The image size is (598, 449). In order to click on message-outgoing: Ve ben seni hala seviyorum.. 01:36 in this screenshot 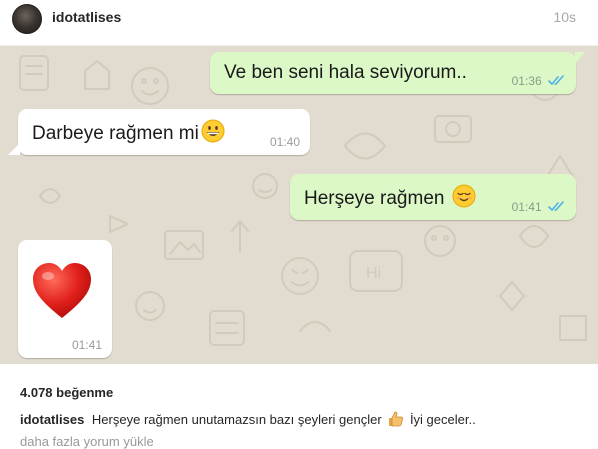, I will do `click(393, 73)`.